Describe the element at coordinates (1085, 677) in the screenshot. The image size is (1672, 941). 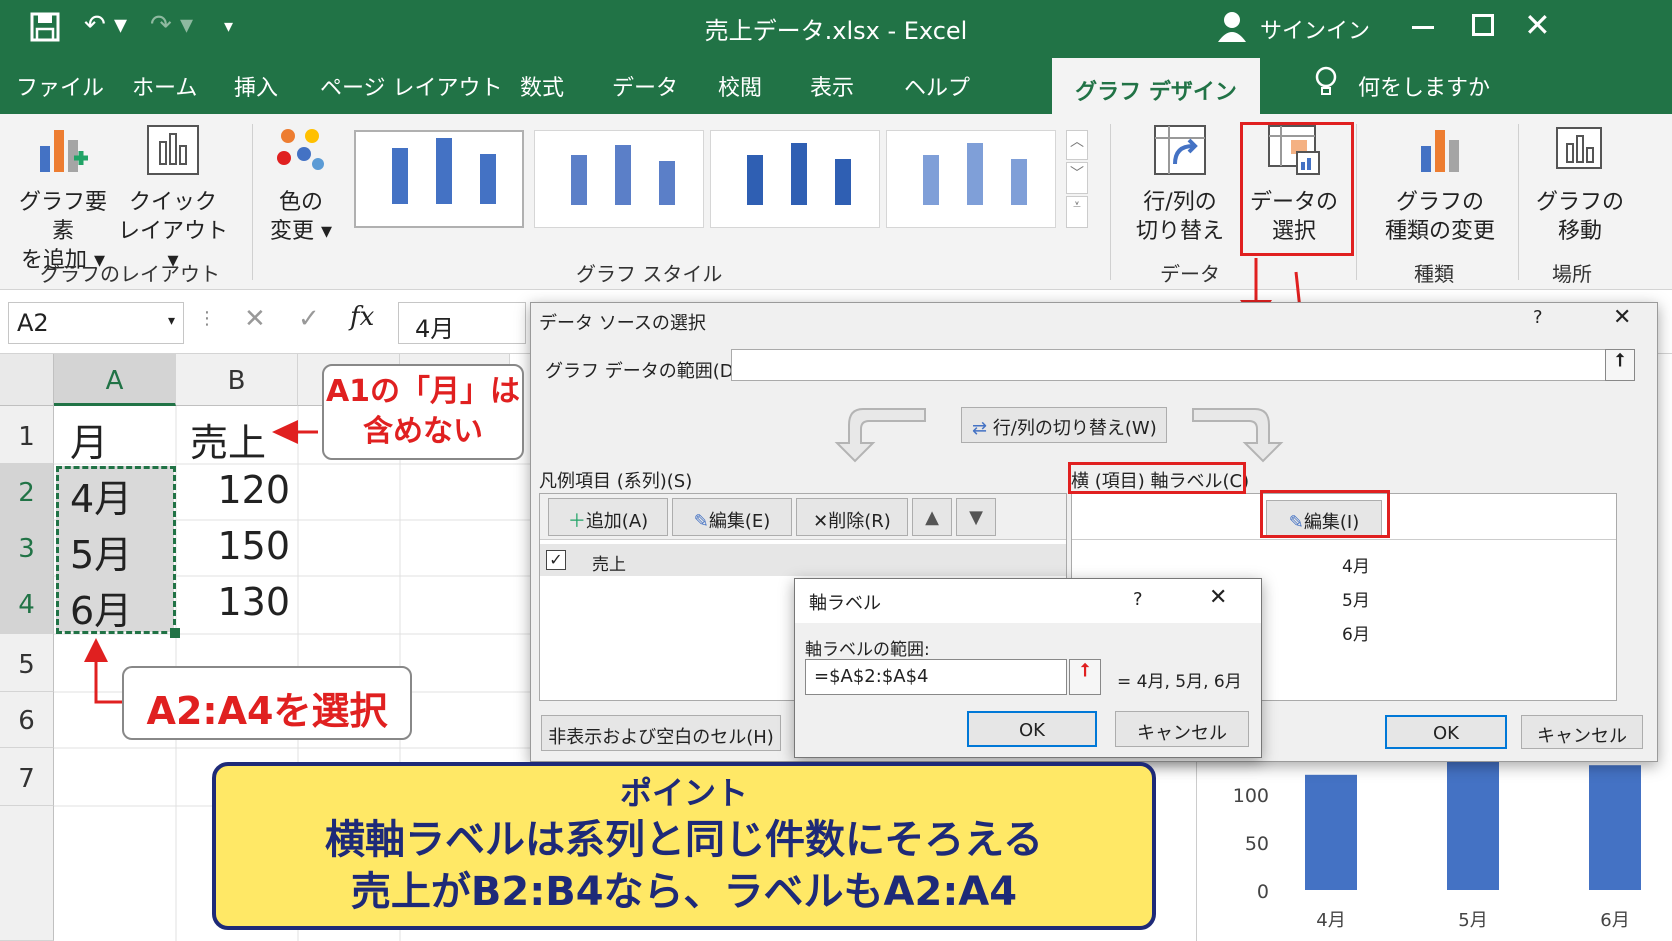
I see `axis-range-collapse-icon: ⭡` at that location.